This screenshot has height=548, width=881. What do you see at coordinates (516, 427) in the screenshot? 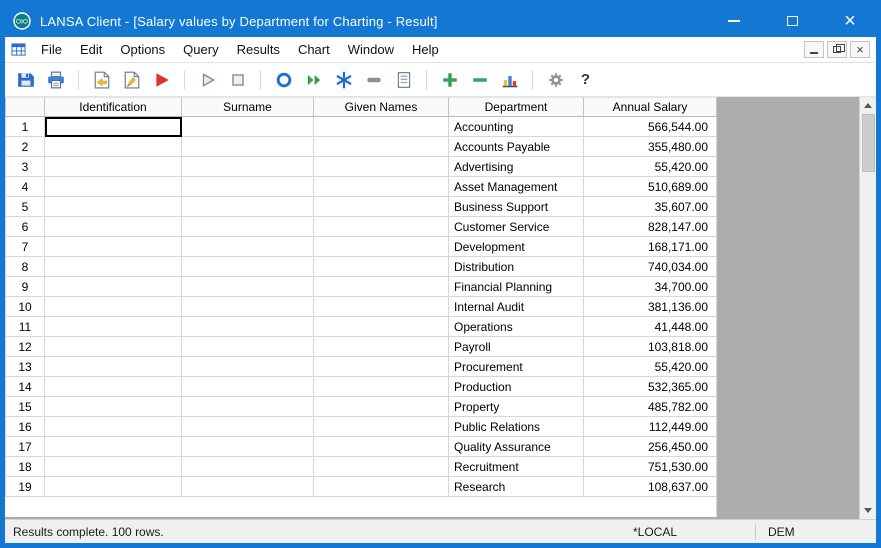
I see `cell-department: Public Relations` at bounding box center [516, 427].